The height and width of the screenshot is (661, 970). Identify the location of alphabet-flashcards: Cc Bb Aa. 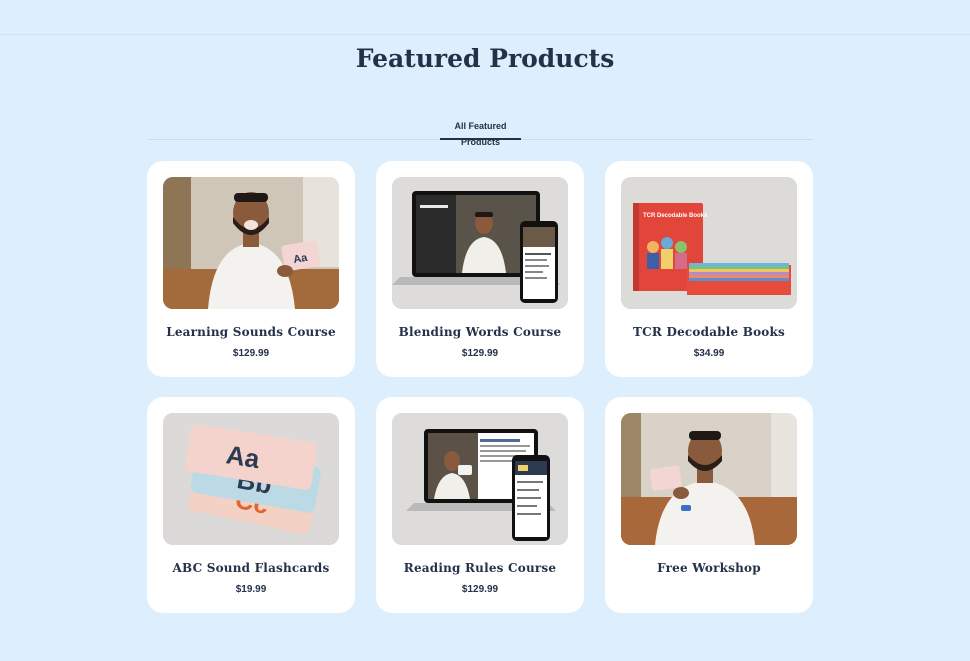
(251, 479).